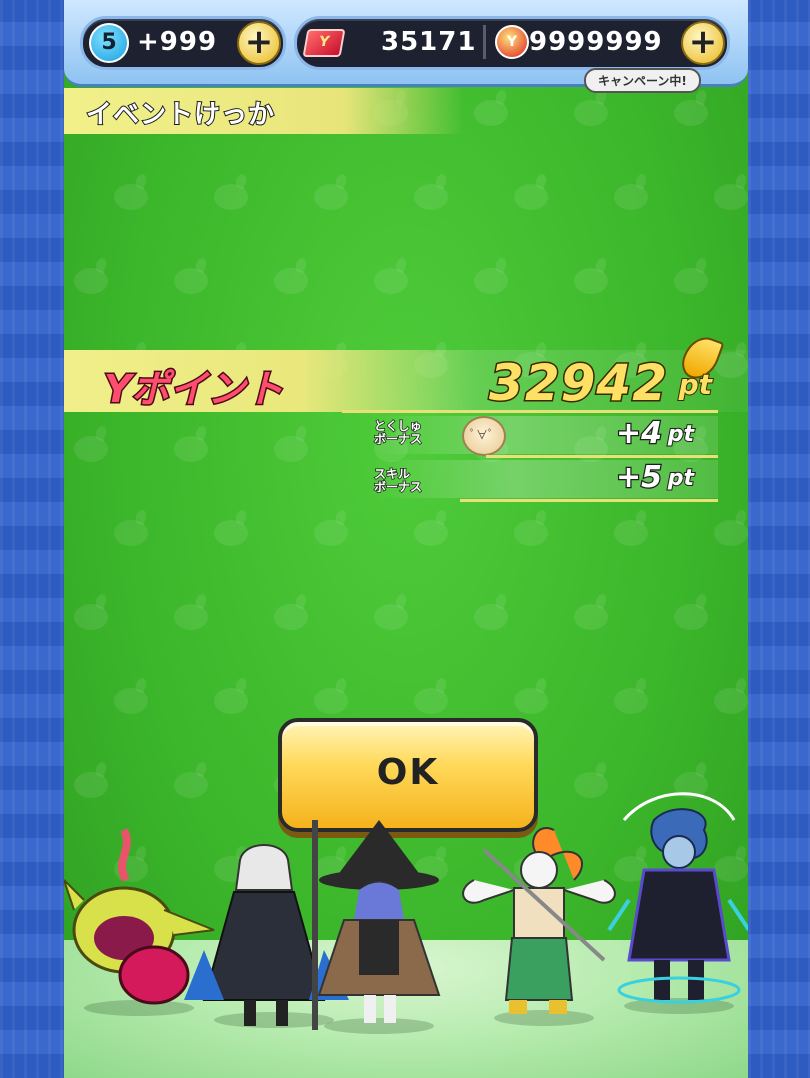 Image resolution: width=810 pixels, height=1078 pixels. I want to click on energy-value: +999, so click(177, 42).